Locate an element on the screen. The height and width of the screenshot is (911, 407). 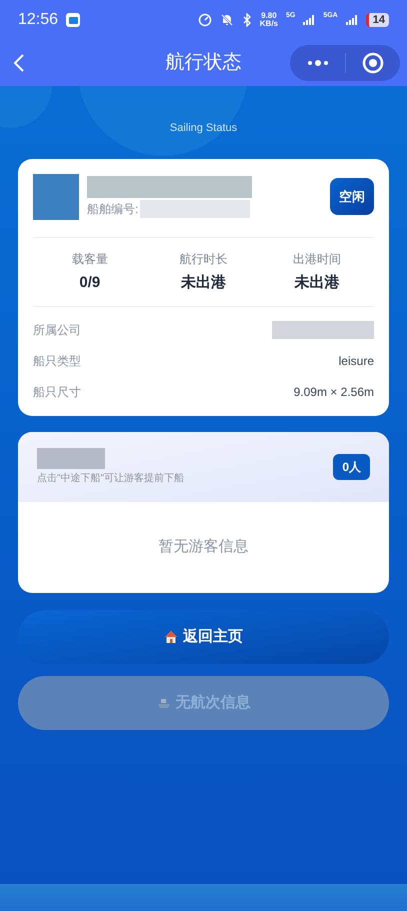
stat-value: 0/9 is located at coordinates (89, 282).